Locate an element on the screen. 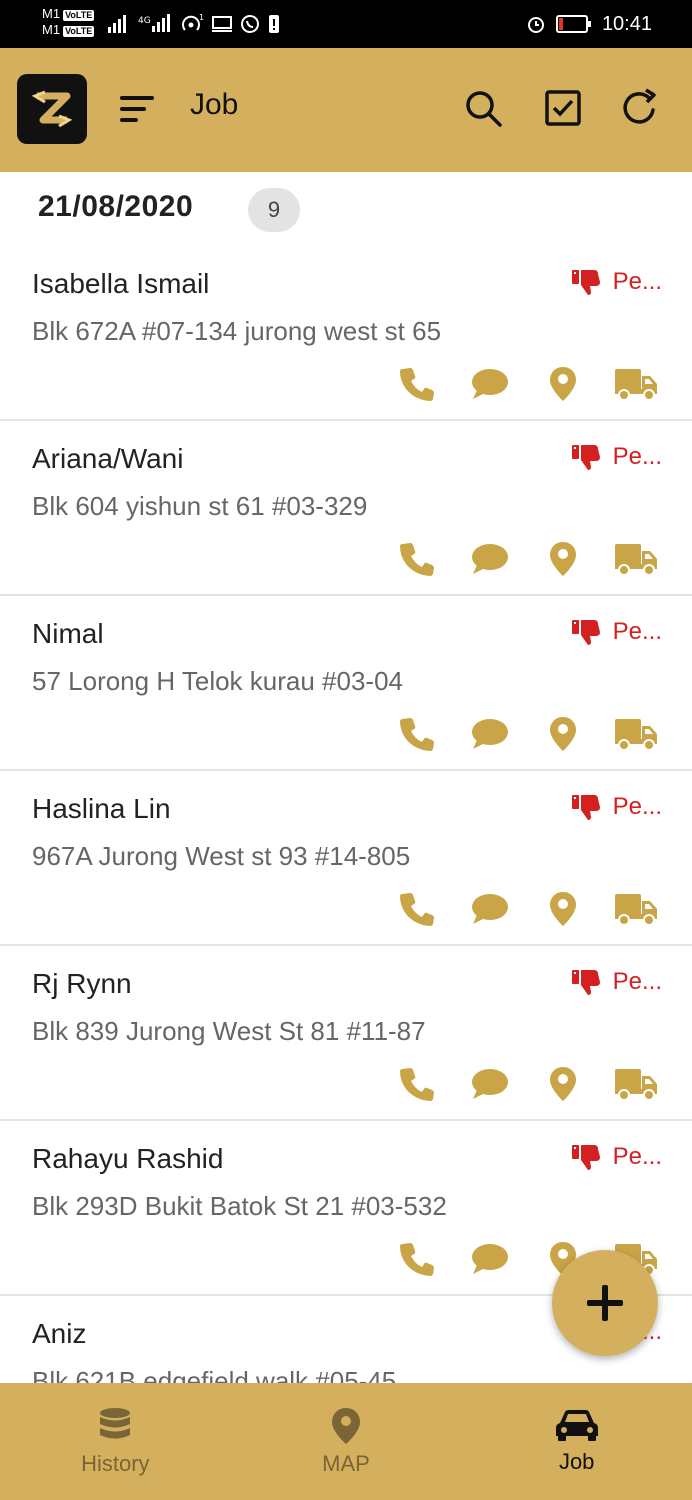 The width and height of the screenshot is (692, 1500). clock: 10:41 is located at coordinates (626, 23).